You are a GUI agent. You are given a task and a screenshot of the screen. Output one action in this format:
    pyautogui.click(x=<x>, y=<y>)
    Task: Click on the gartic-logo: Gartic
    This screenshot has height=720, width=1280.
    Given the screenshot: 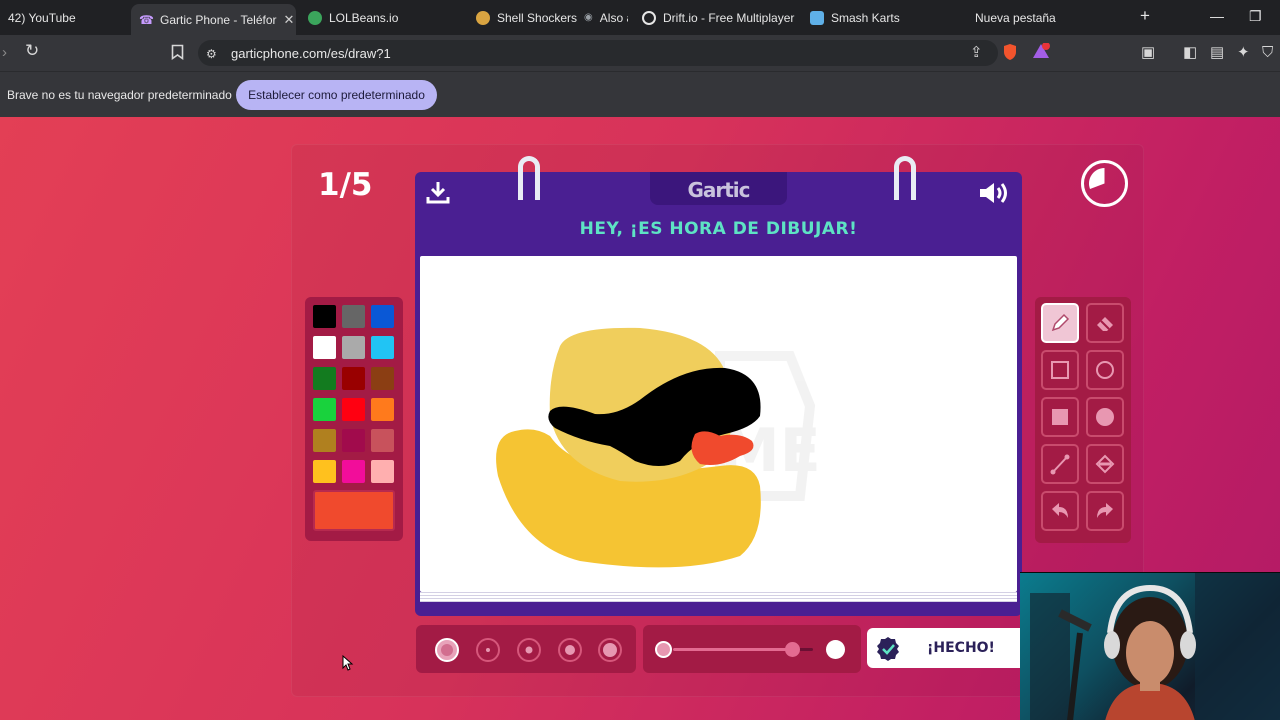 What is the action you would take?
    pyautogui.click(x=718, y=190)
    